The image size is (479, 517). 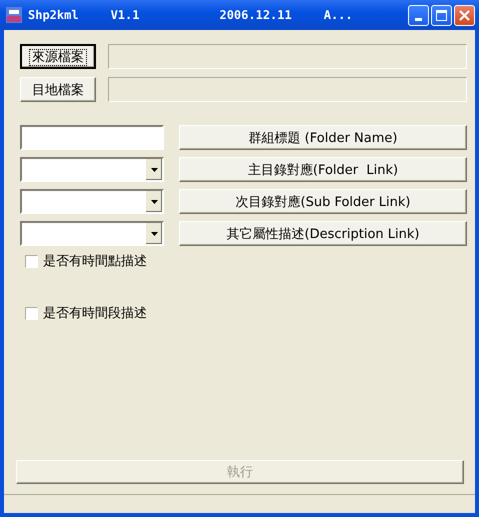 I want to click on close-button, so click(x=464, y=15).